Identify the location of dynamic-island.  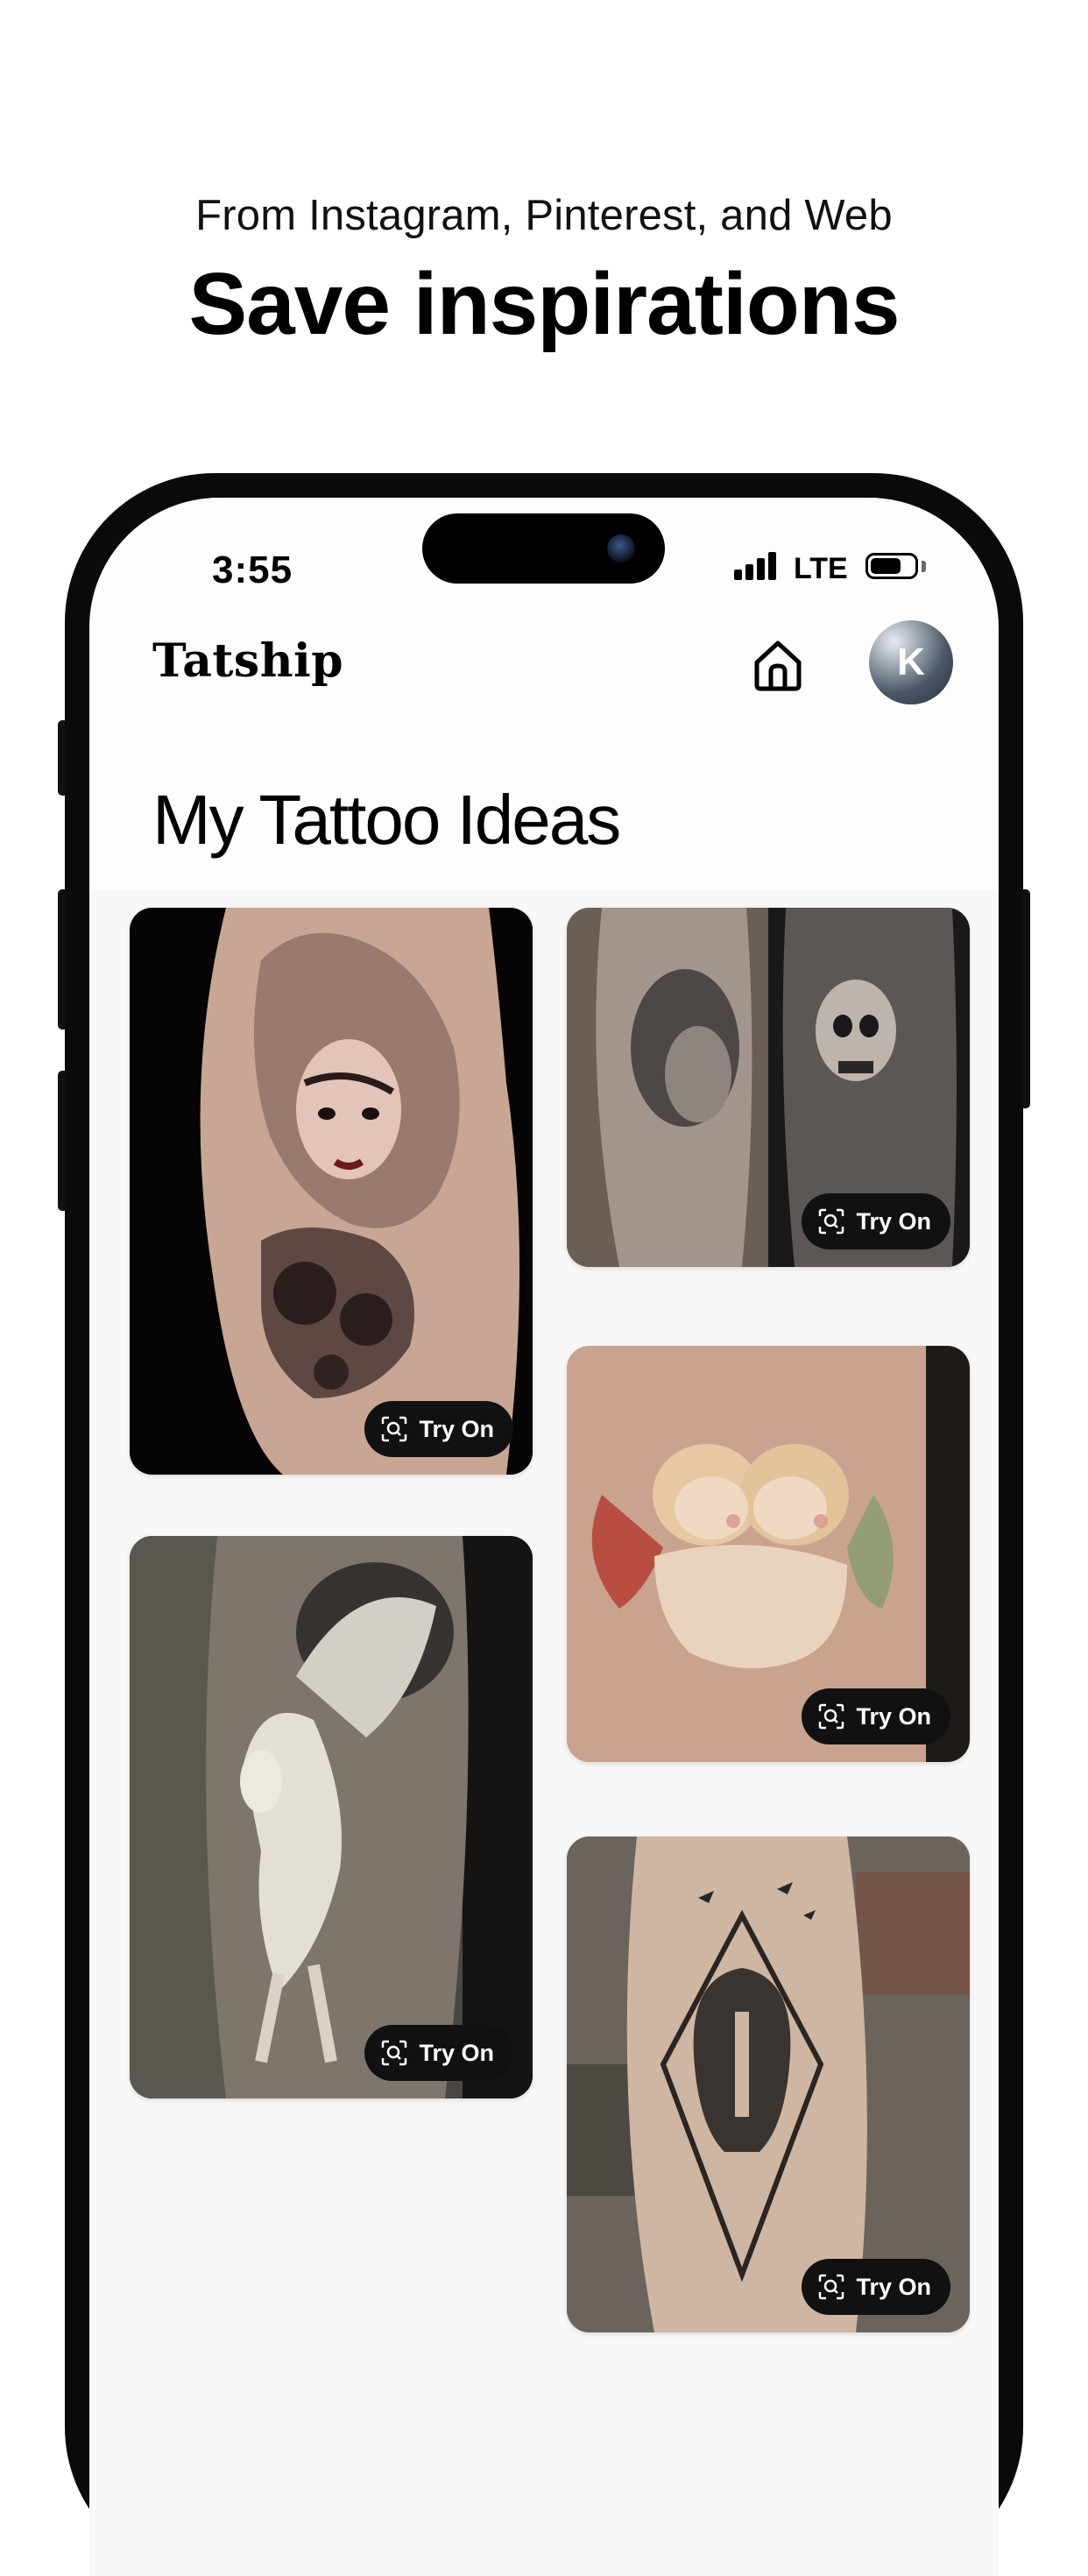
(543, 548).